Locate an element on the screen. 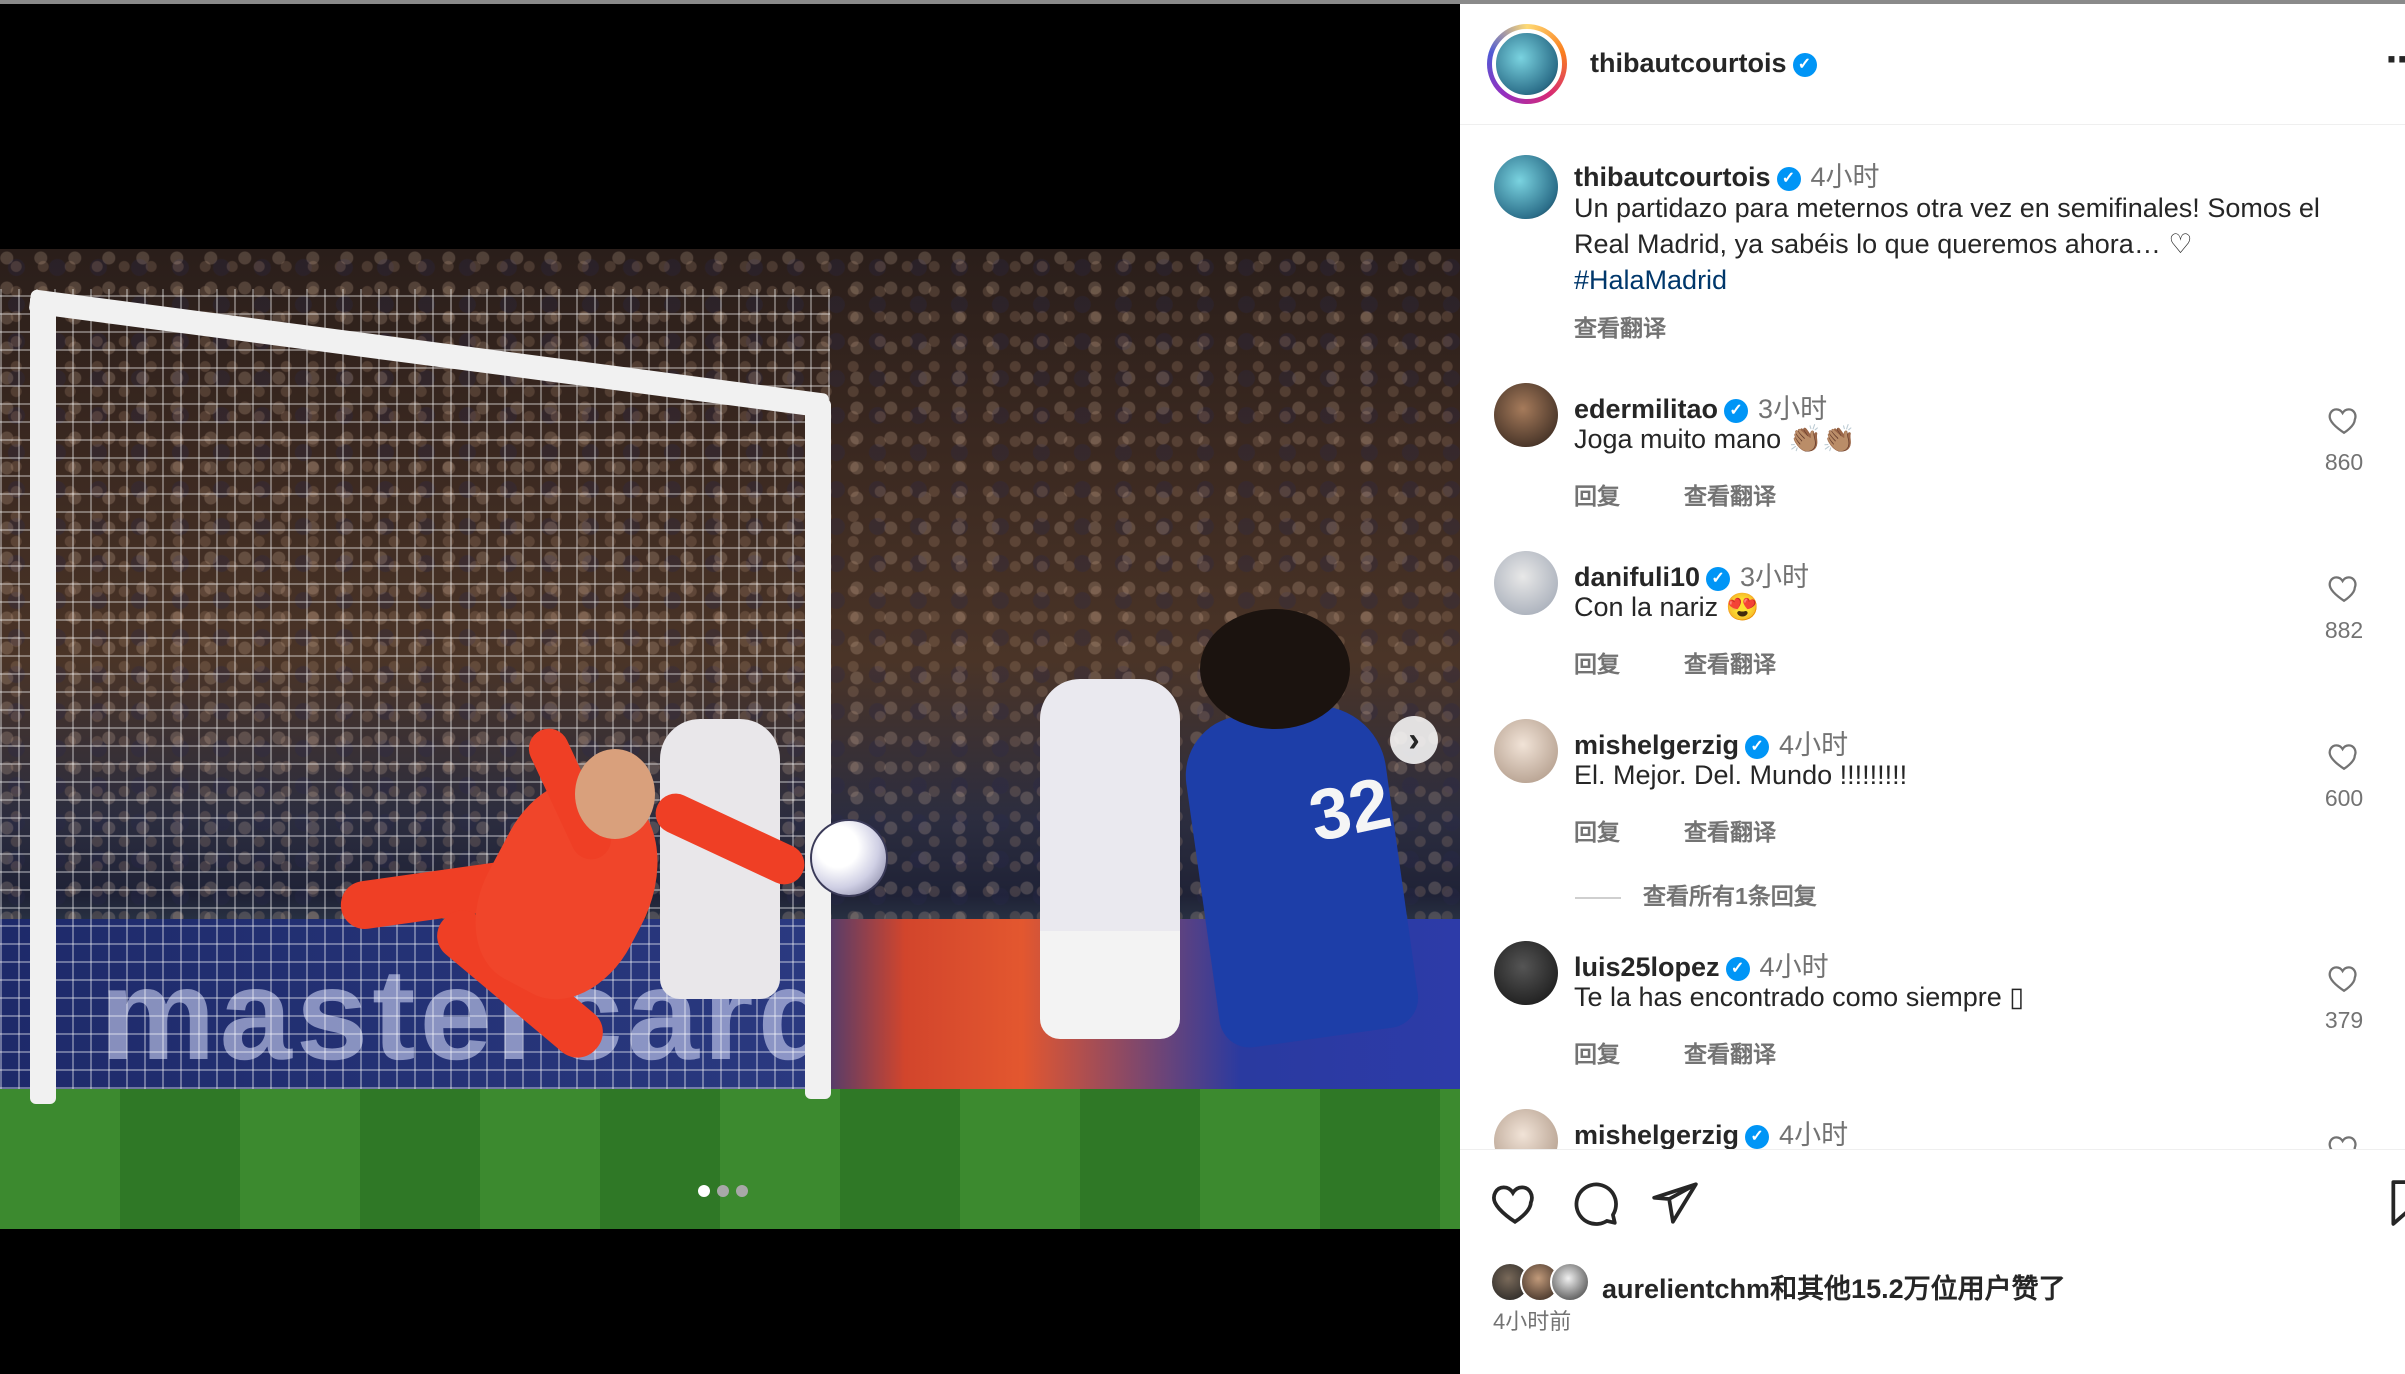 The width and height of the screenshot is (2405, 1374). caption-header: thibautcourtois ✓ 4小时 is located at coordinates (1727, 174).